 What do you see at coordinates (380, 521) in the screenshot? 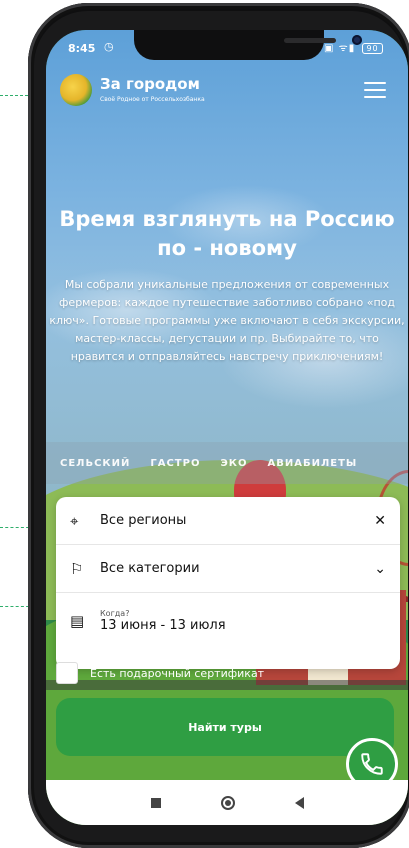
I see `close-icon: ✕` at bounding box center [380, 521].